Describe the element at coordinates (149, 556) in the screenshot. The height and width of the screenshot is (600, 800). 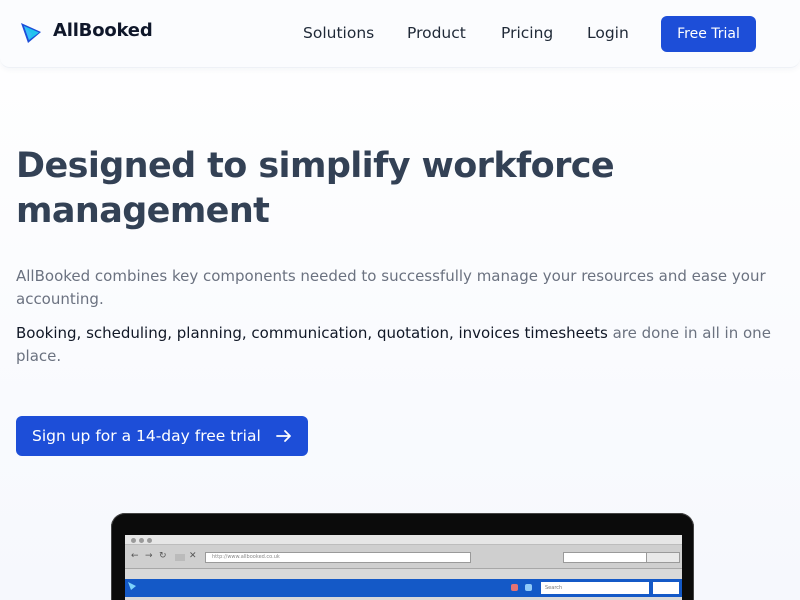
I see `forward-icon: →` at that location.